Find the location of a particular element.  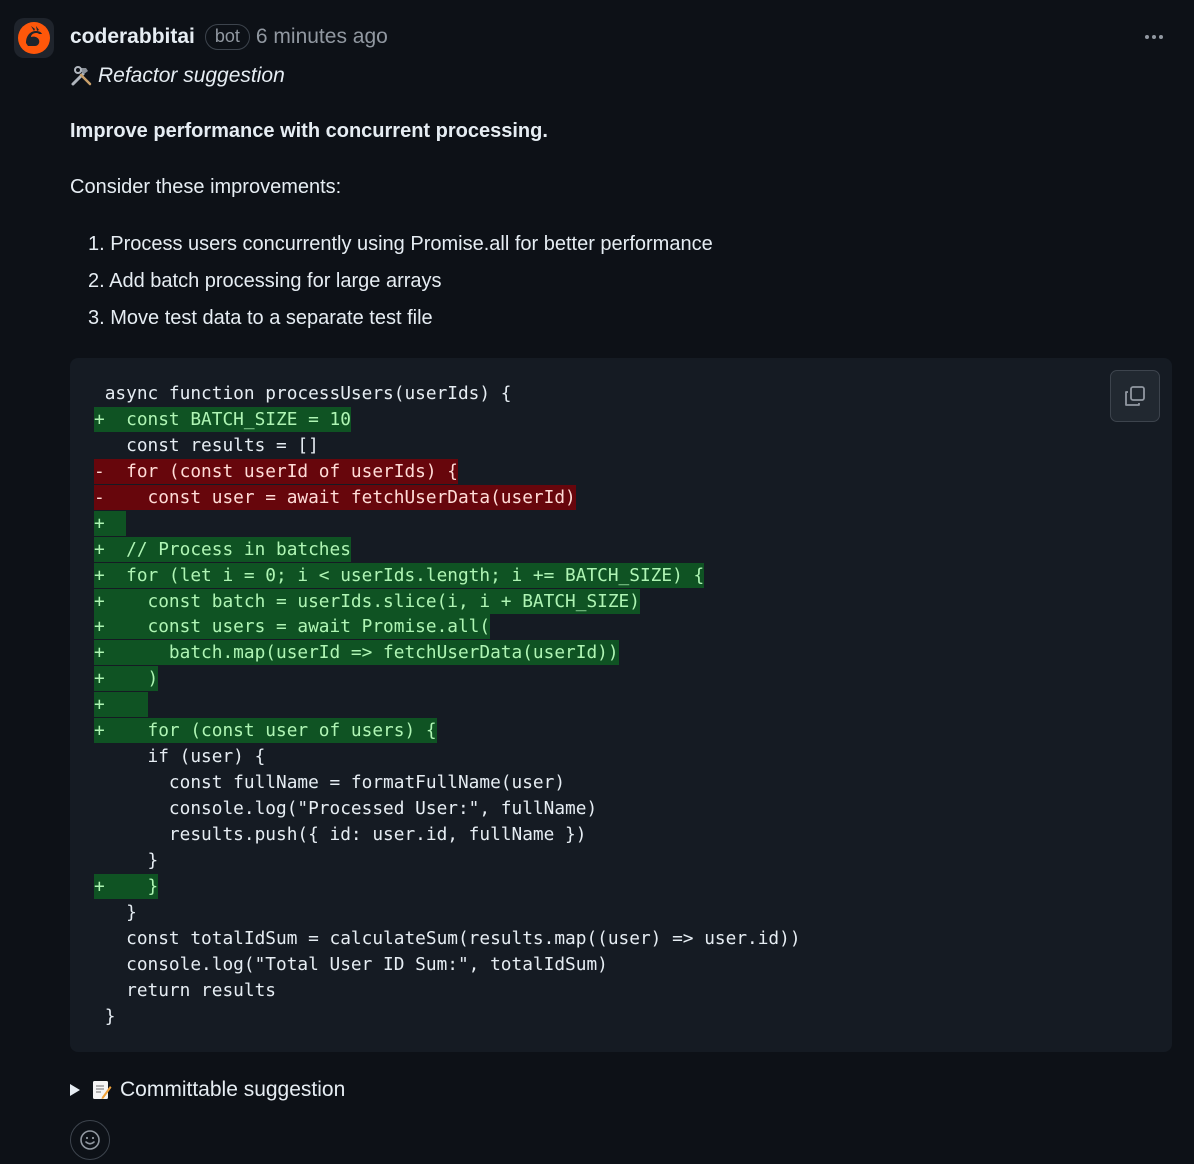

code-line-text: + const BATCH_SIZE = 10 is located at coordinates (222, 419).